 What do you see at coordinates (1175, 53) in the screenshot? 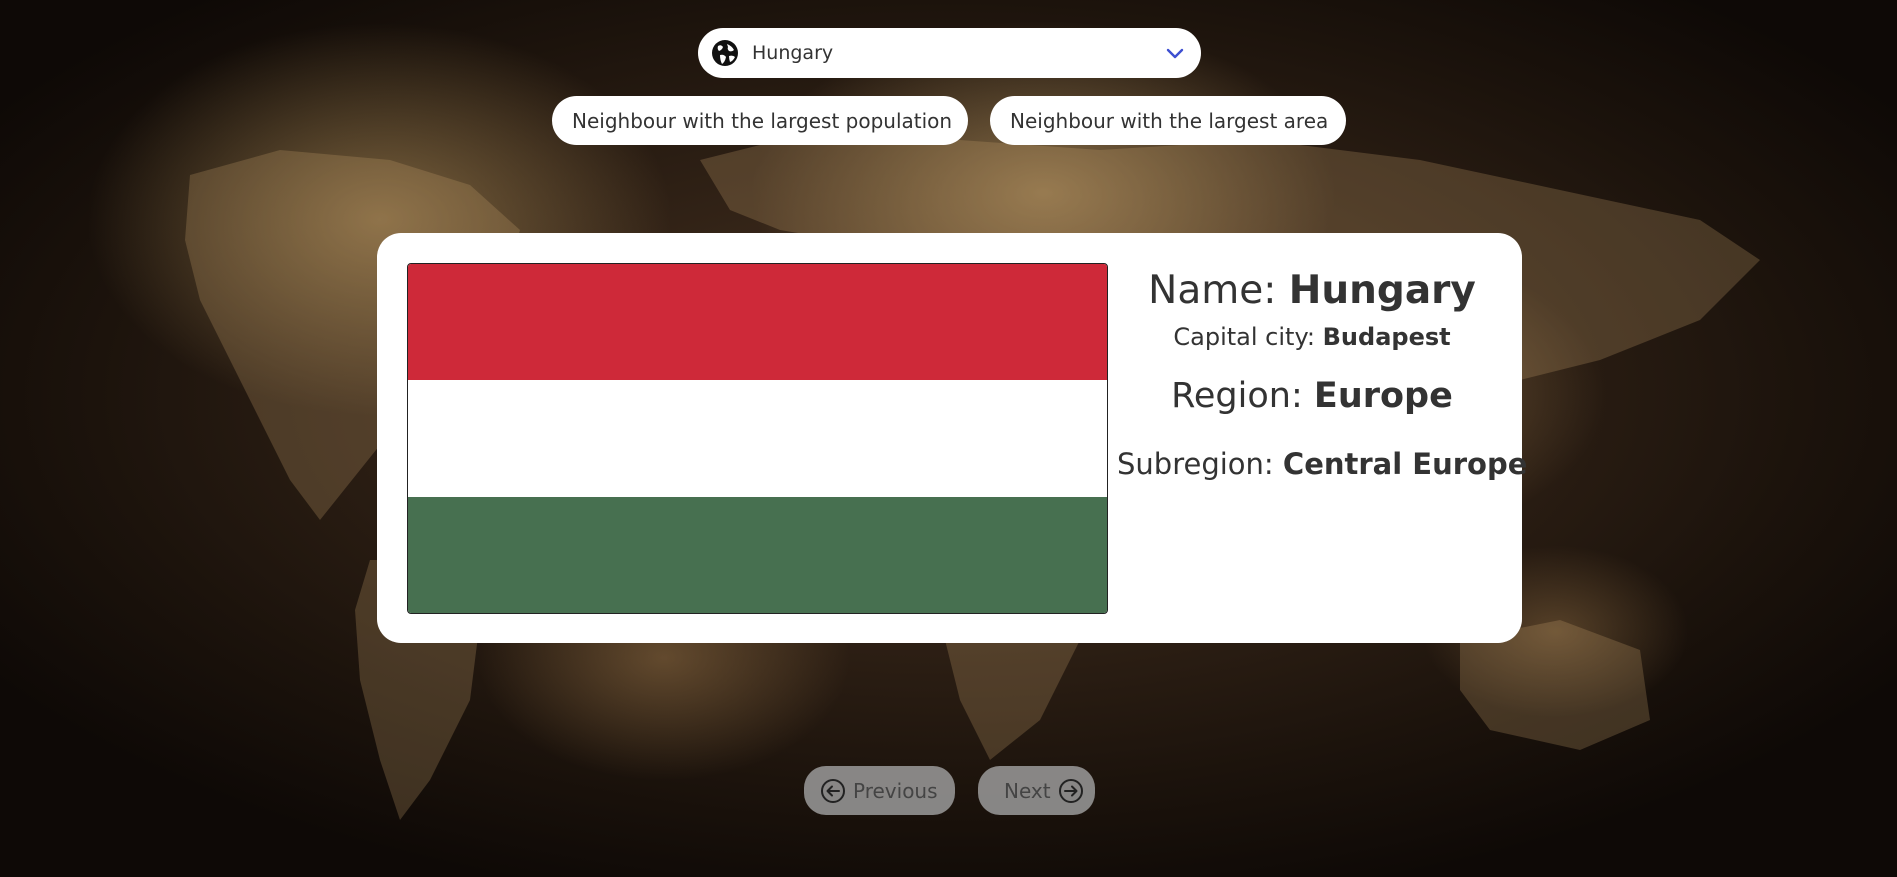
I see `chevron-down-icon` at bounding box center [1175, 53].